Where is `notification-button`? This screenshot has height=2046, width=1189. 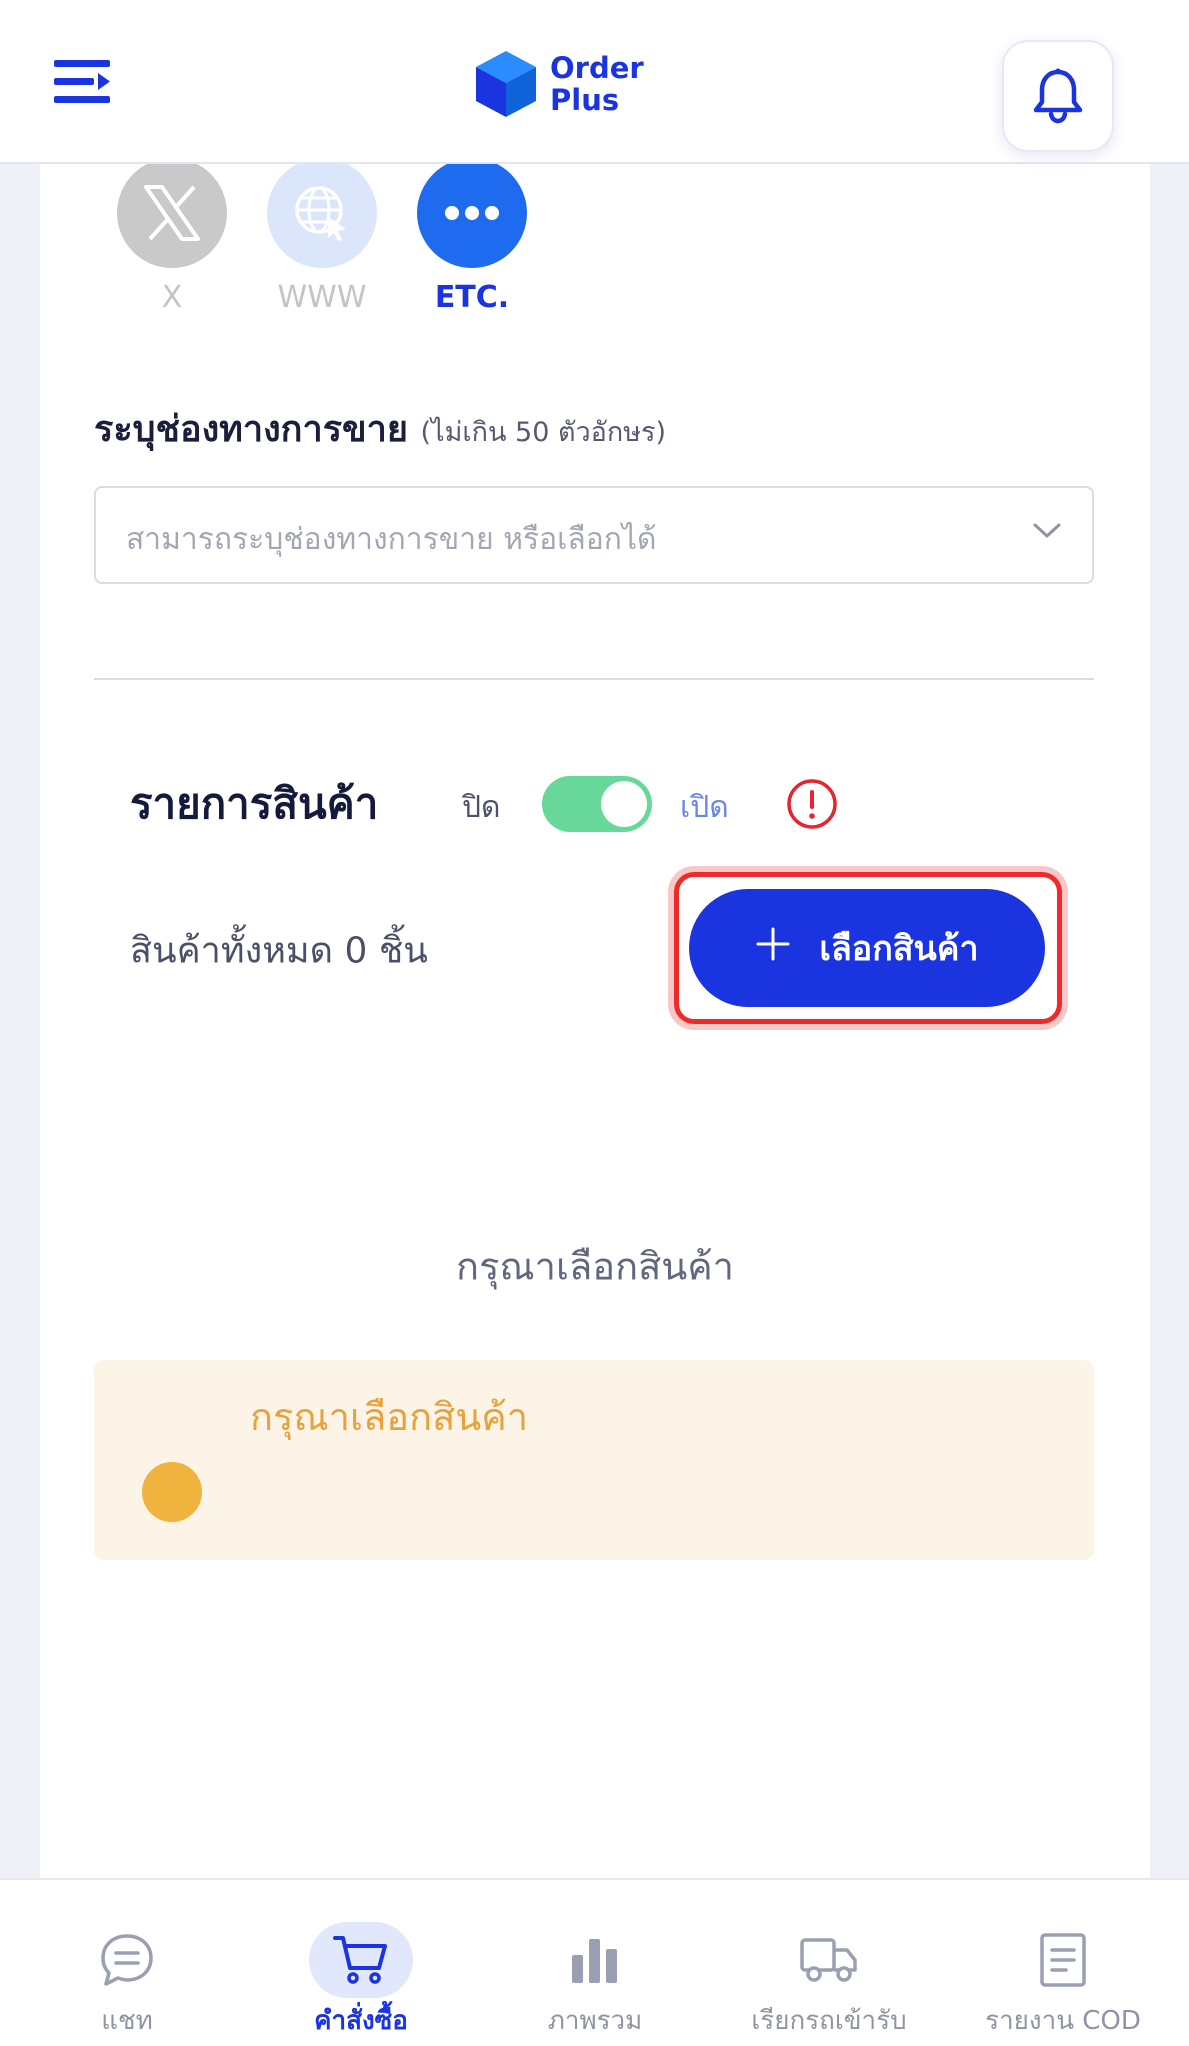
notification-button is located at coordinates (1058, 96).